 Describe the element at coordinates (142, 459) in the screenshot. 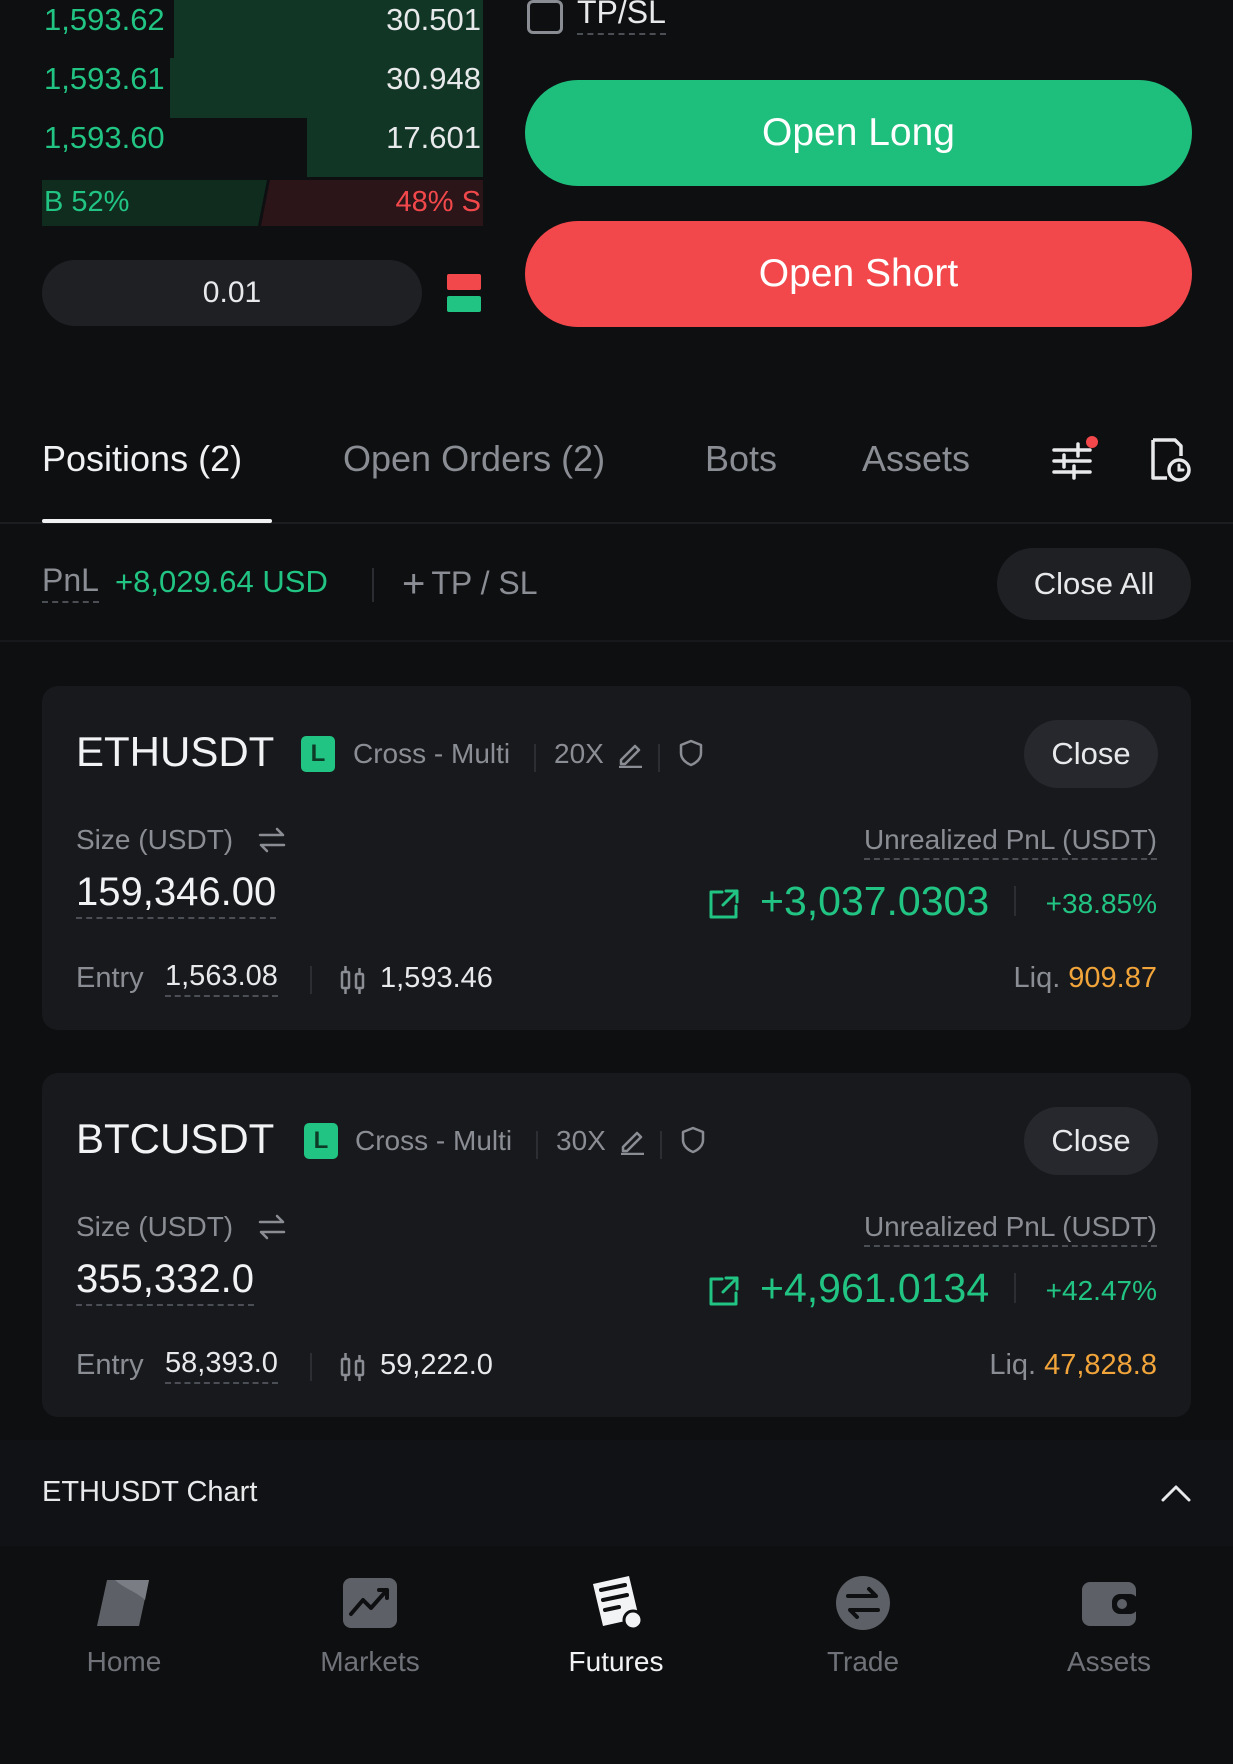

I see `tab-positions: Positions (2)` at that location.